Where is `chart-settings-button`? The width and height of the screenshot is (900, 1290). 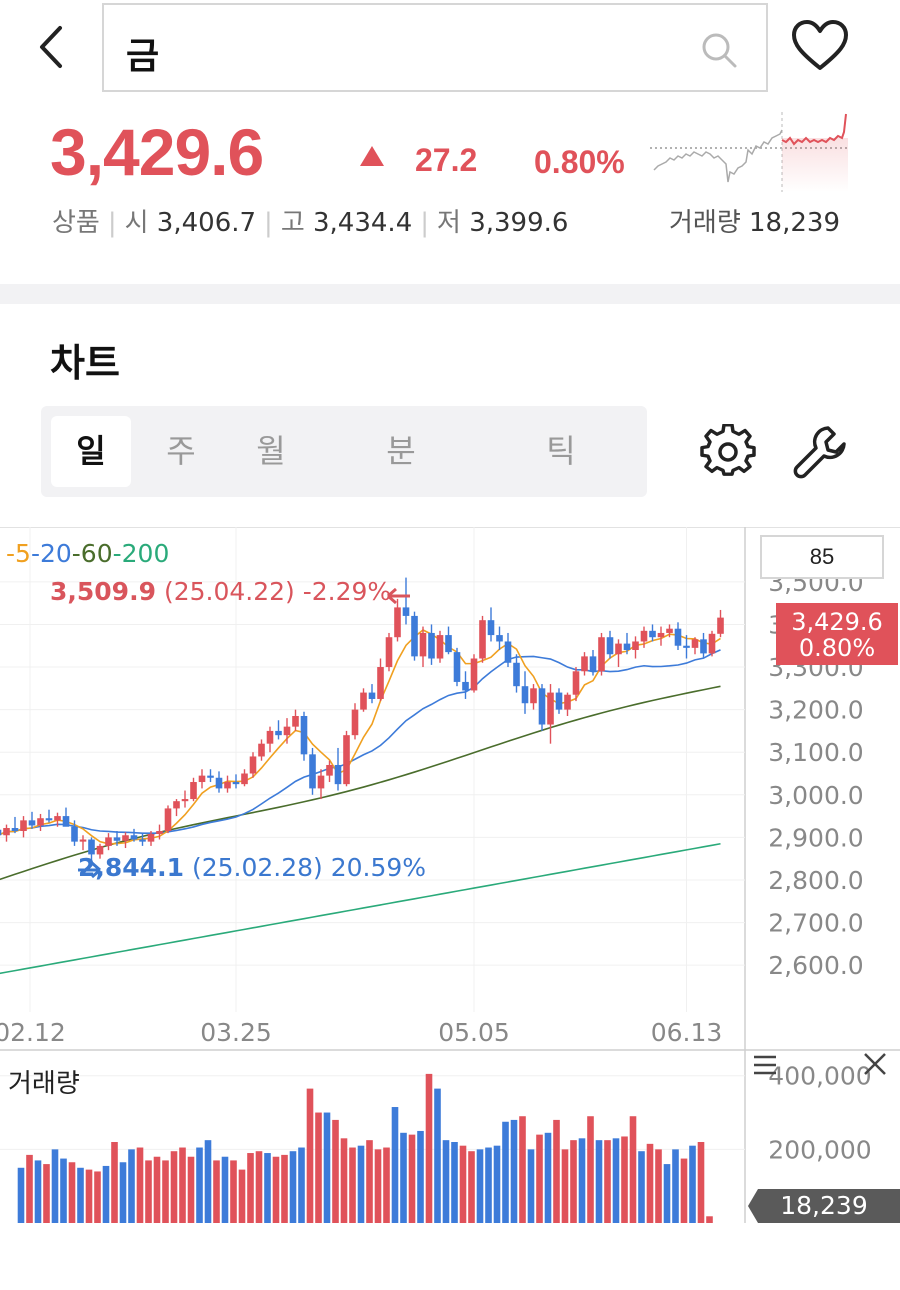 chart-settings-button is located at coordinates (728, 451).